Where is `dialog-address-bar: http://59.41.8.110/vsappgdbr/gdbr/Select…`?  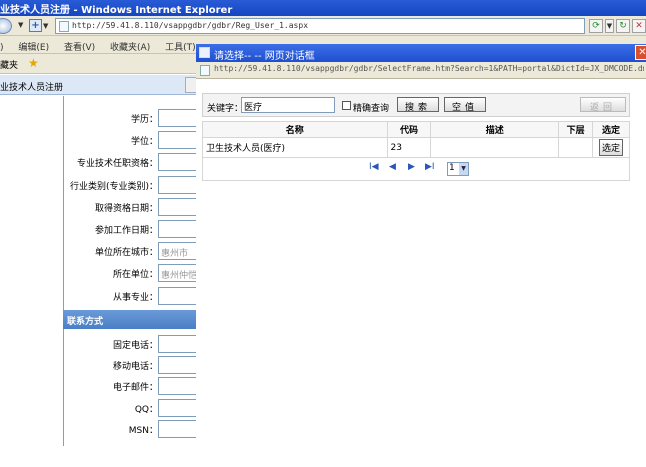 dialog-address-bar: http://59.41.8.110/vsappgdbr/gdbr/Select… is located at coordinates (421, 70).